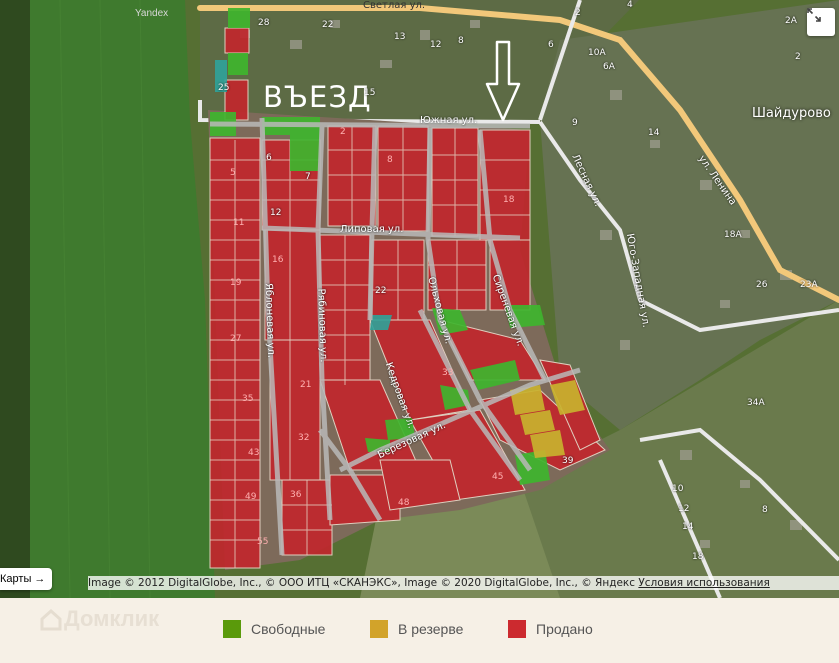 The height and width of the screenshot is (663, 839). Describe the element at coordinates (609, 67) in the screenshot. I see `house-number: 6А` at that location.